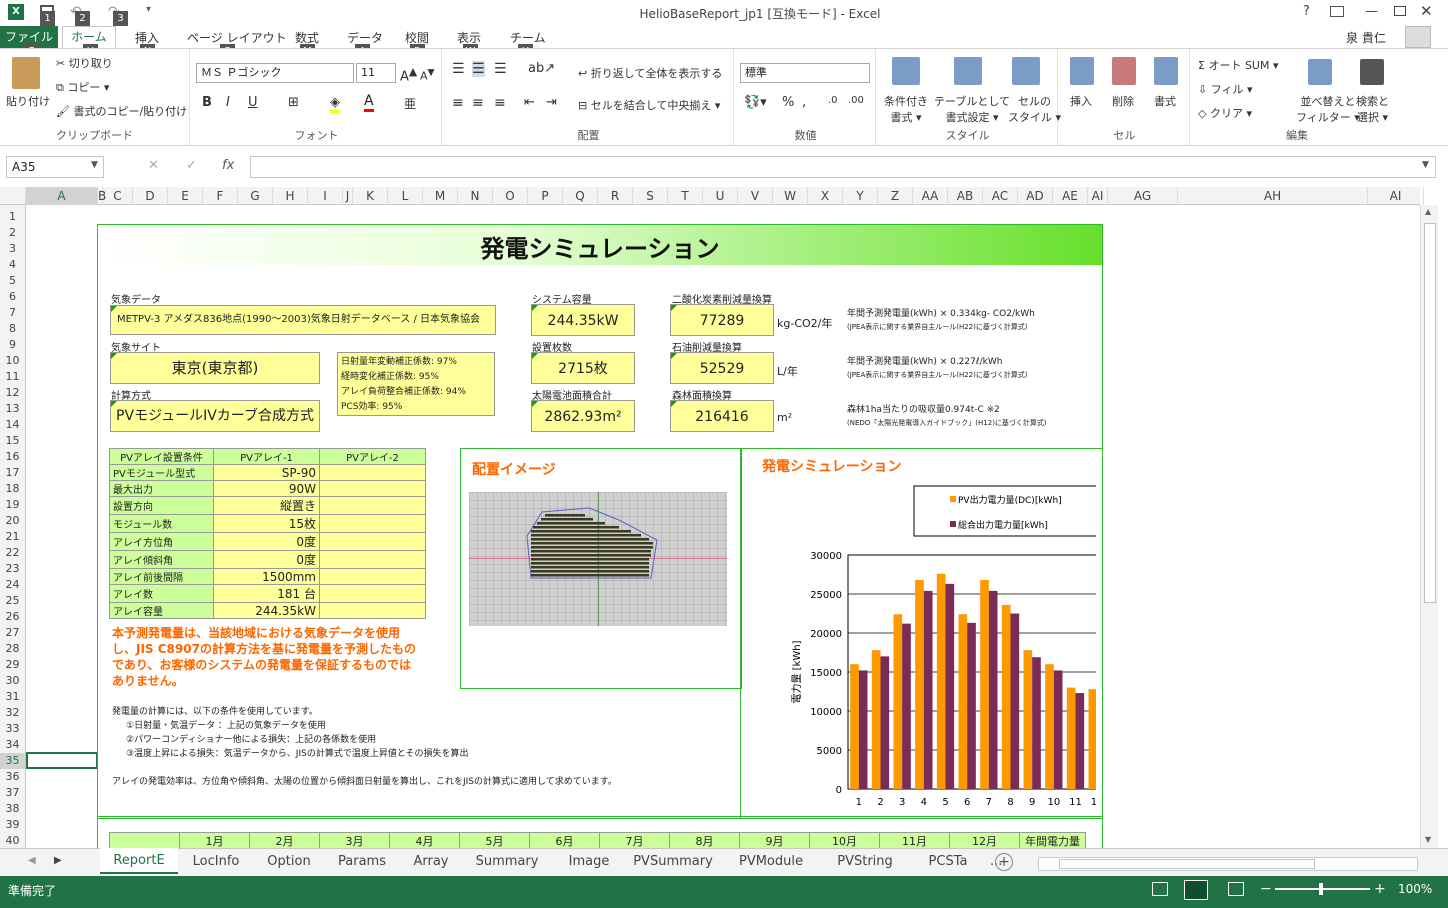 The image size is (1448, 908). I want to click on row-header: 15, so click(12, 441).